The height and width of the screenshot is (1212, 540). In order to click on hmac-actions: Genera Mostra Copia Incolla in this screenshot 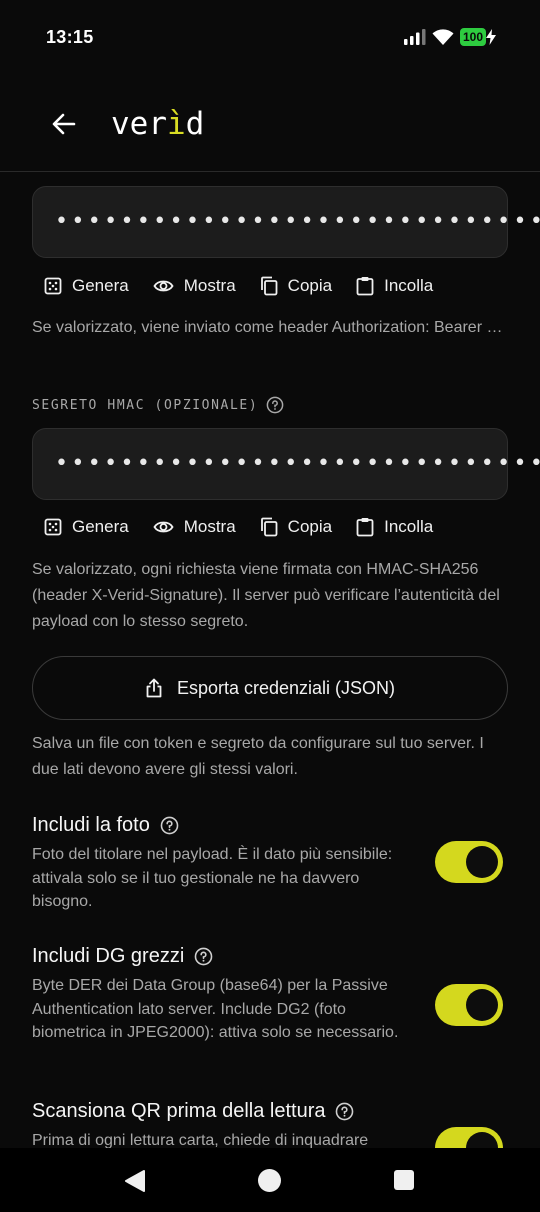, I will do `click(250, 527)`.